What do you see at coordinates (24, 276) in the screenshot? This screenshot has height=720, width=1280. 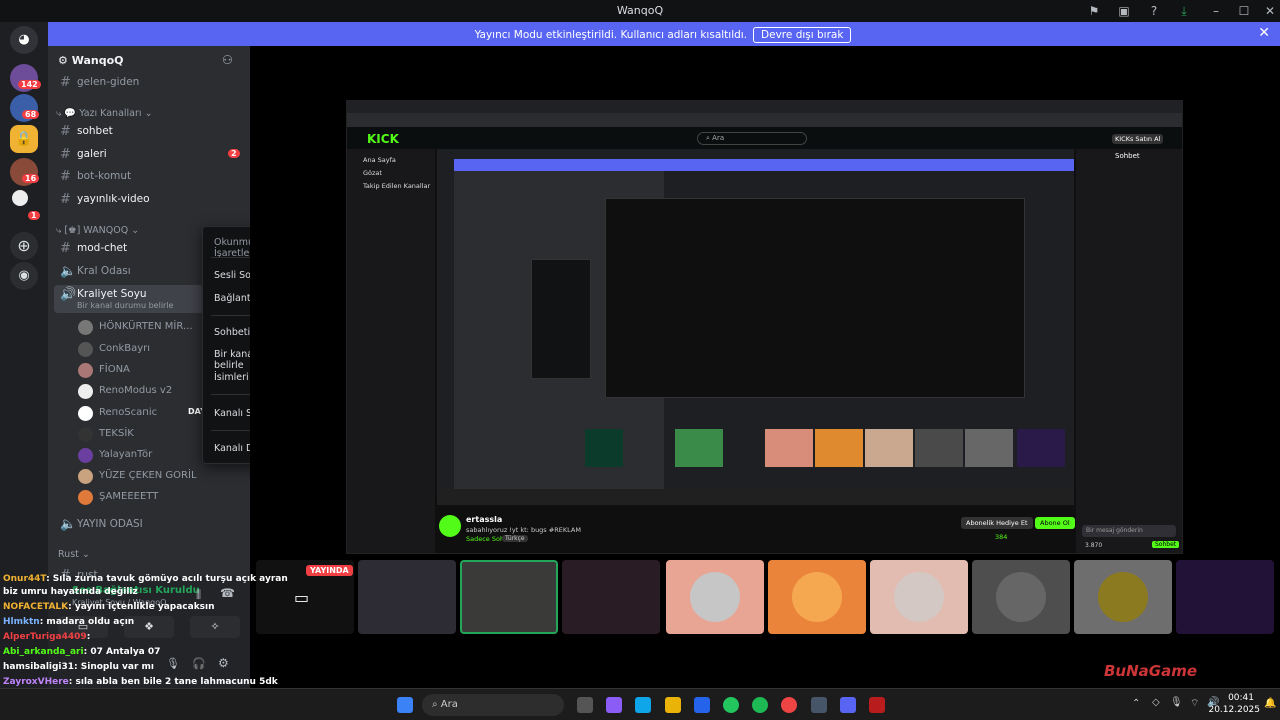 I see `discover-icon: ◉` at bounding box center [24, 276].